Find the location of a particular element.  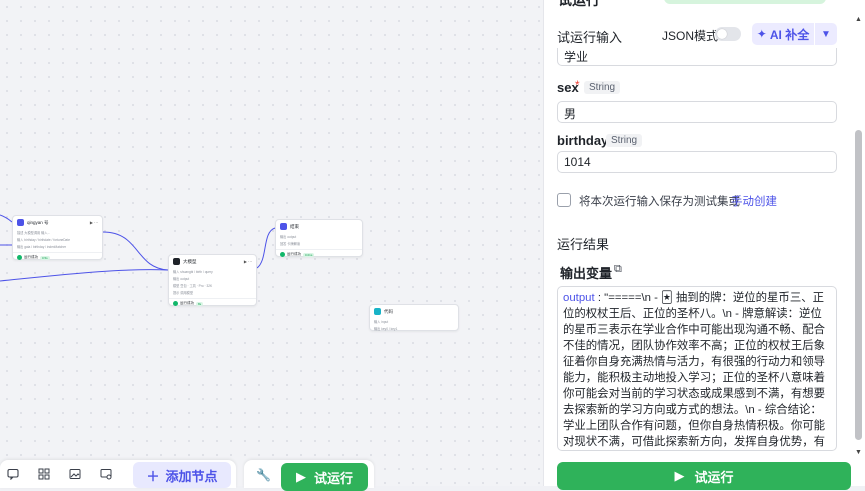

copy-icon: ⧉ is located at coordinates (618, 269).